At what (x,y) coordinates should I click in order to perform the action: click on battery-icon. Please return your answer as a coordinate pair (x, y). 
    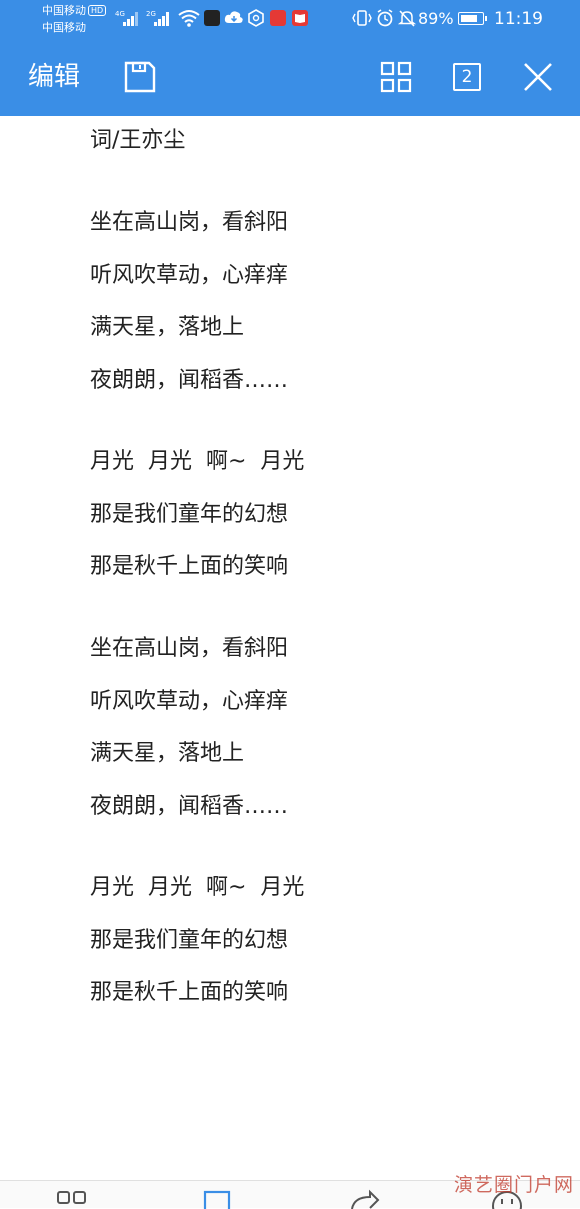
    Looking at the image, I should click on (472, 18).